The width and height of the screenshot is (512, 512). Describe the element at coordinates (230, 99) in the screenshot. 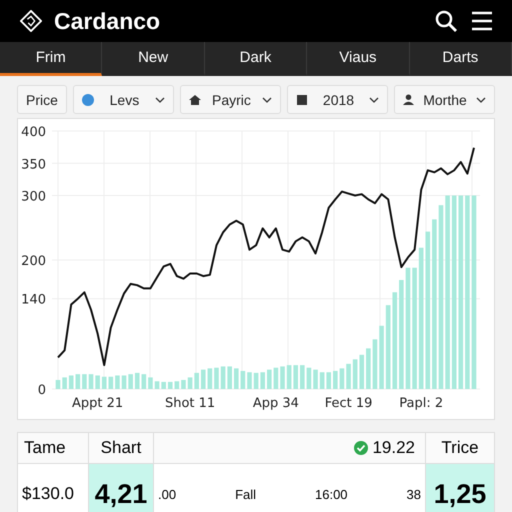

I see `filter-dropdown: Payric` at that location.